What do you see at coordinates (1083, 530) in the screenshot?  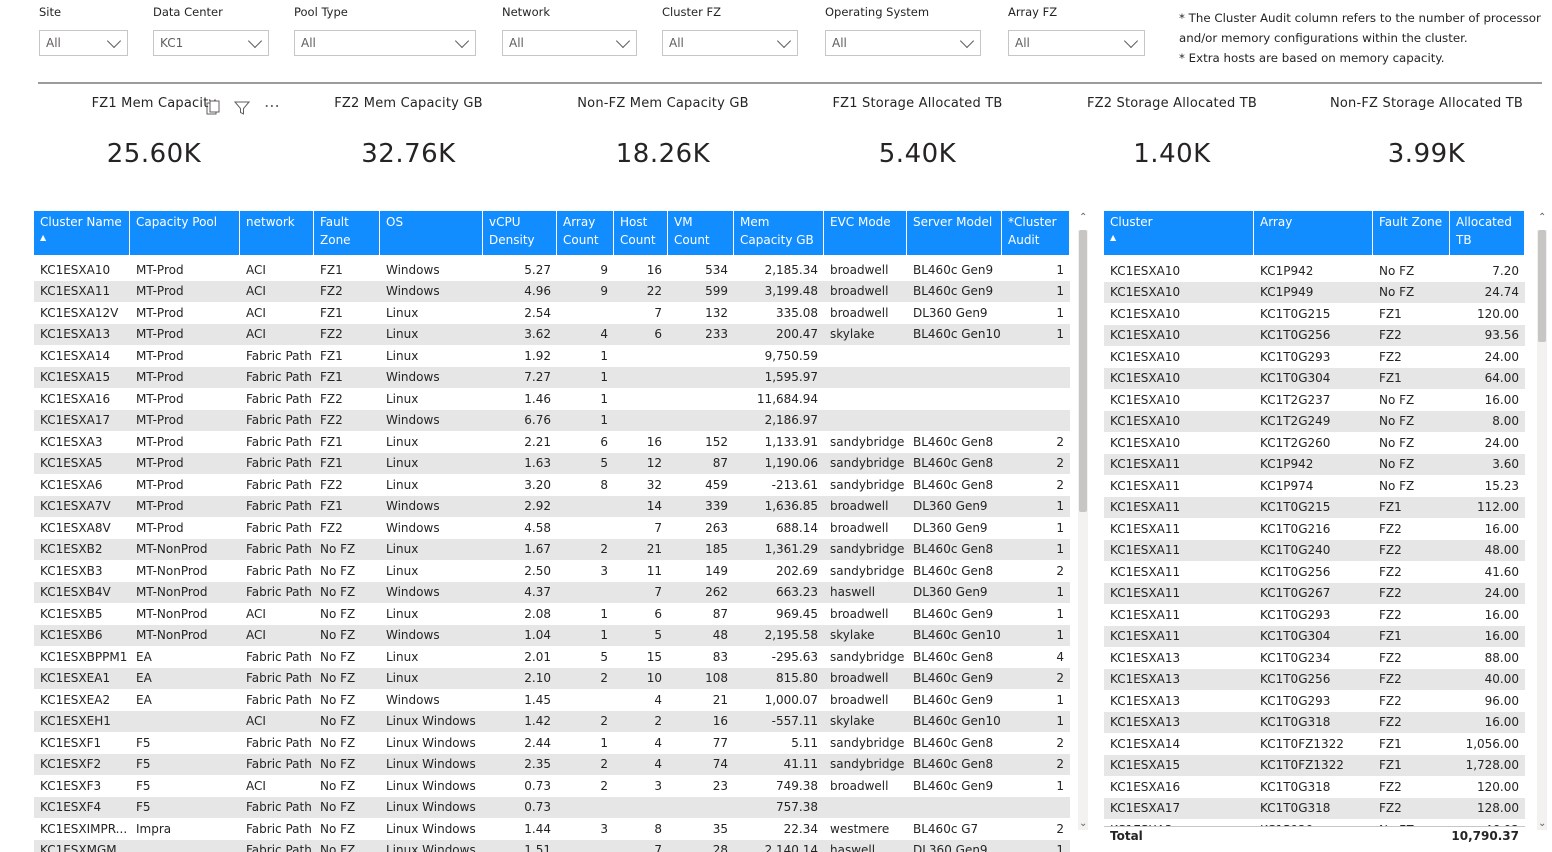 I see `cluster-table-scrollbar` at bounding box center [1083, 530].